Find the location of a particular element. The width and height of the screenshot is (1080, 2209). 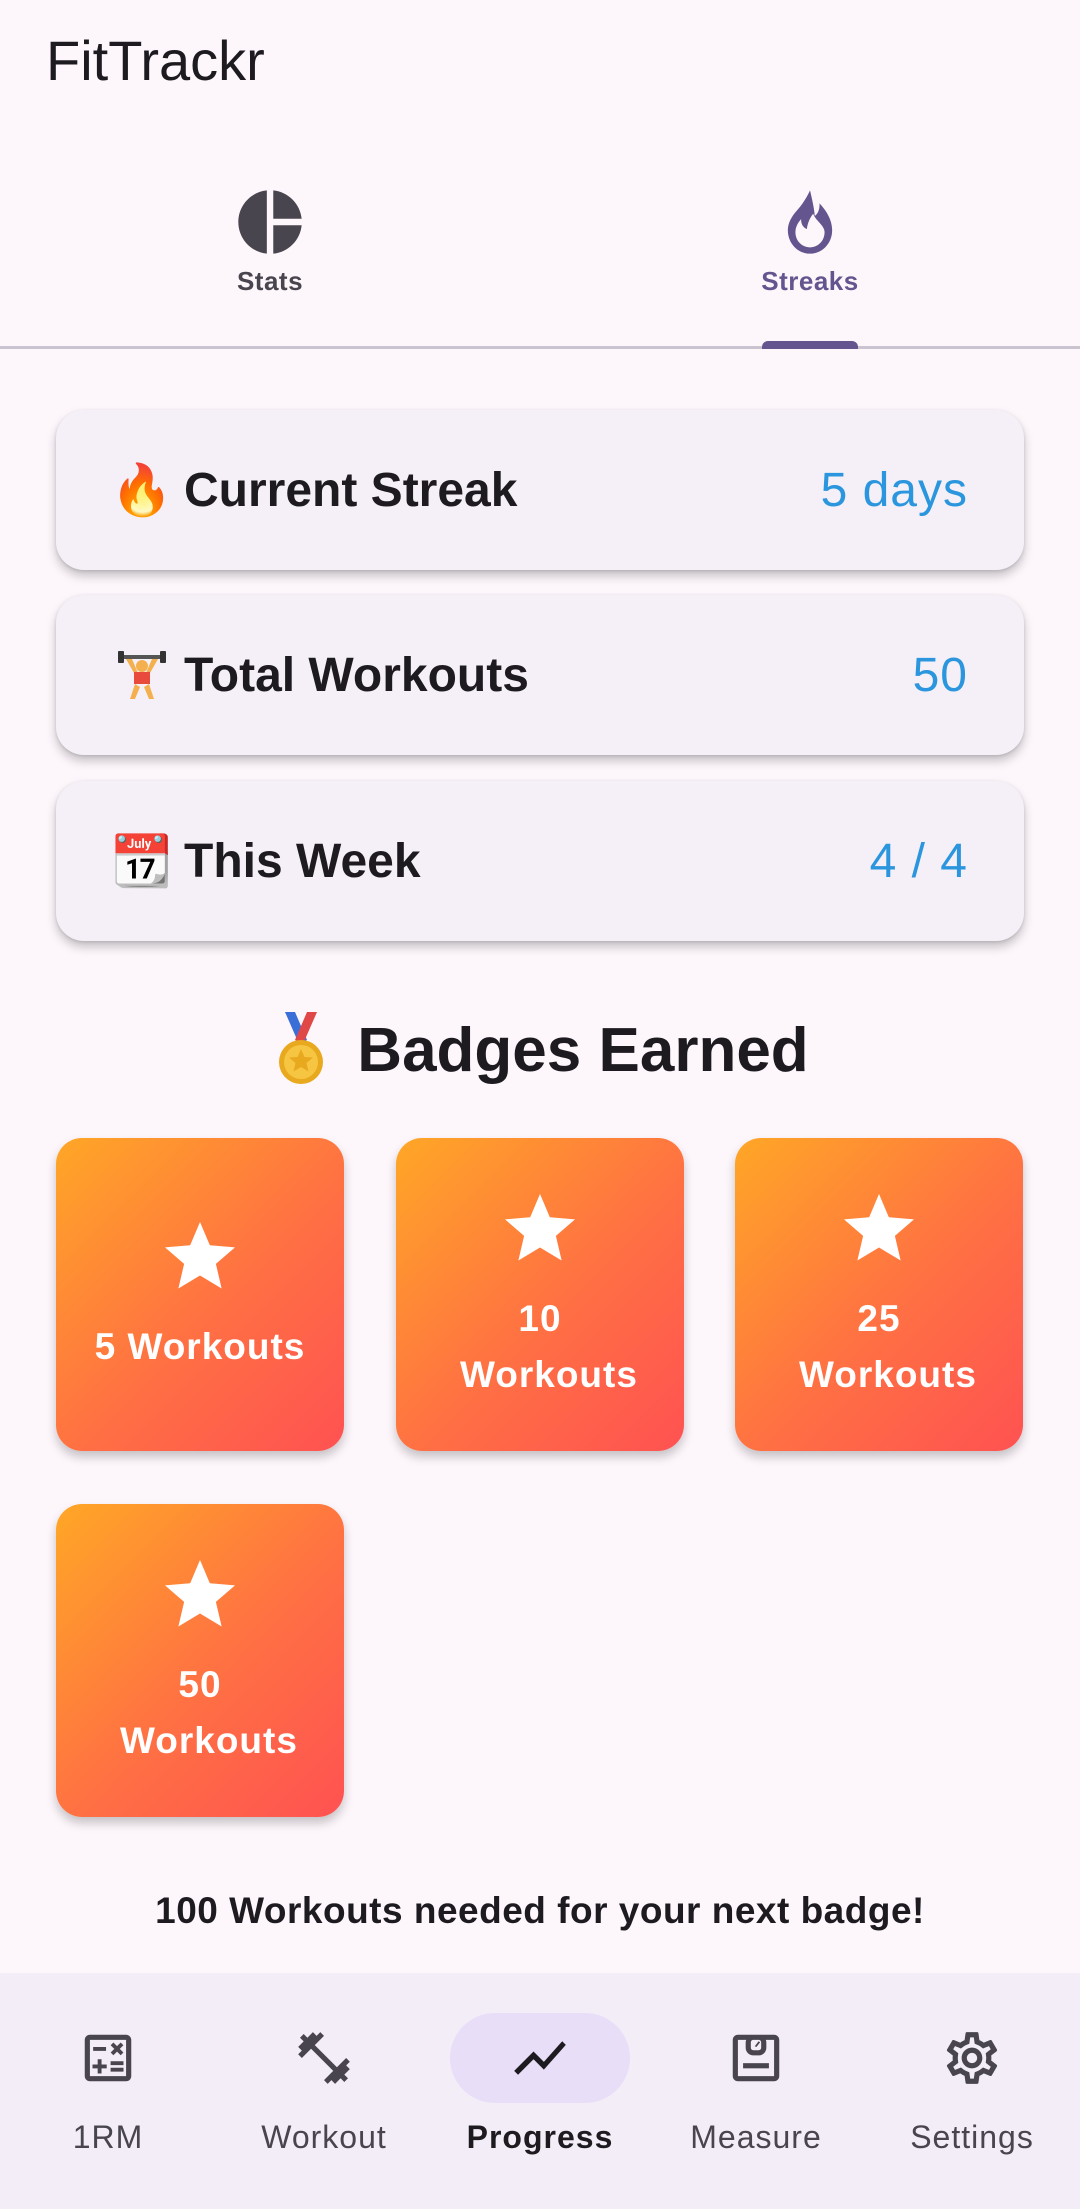

calculator-icon is located at coordinates (108, 2058).